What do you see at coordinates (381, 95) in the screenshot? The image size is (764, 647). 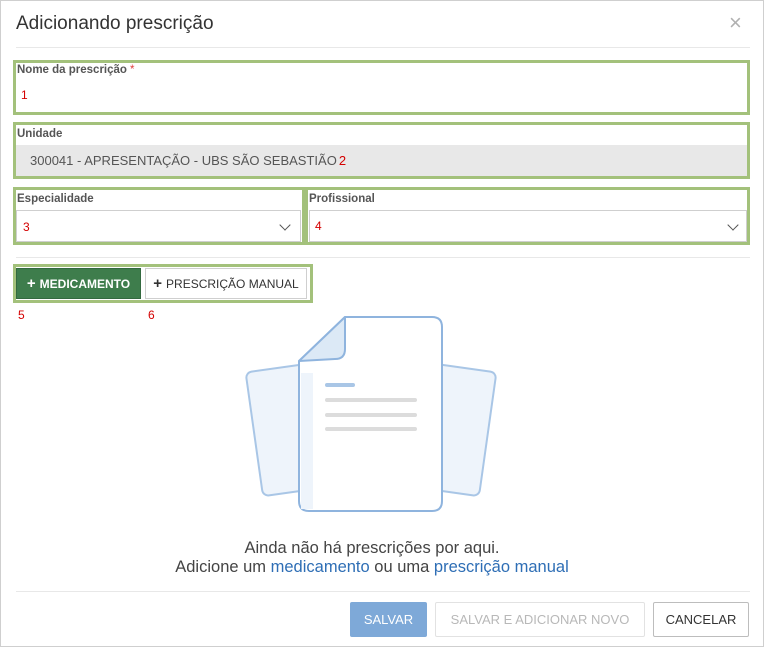 I see `nome-prescricao-input` at bounding box center [381, 95].